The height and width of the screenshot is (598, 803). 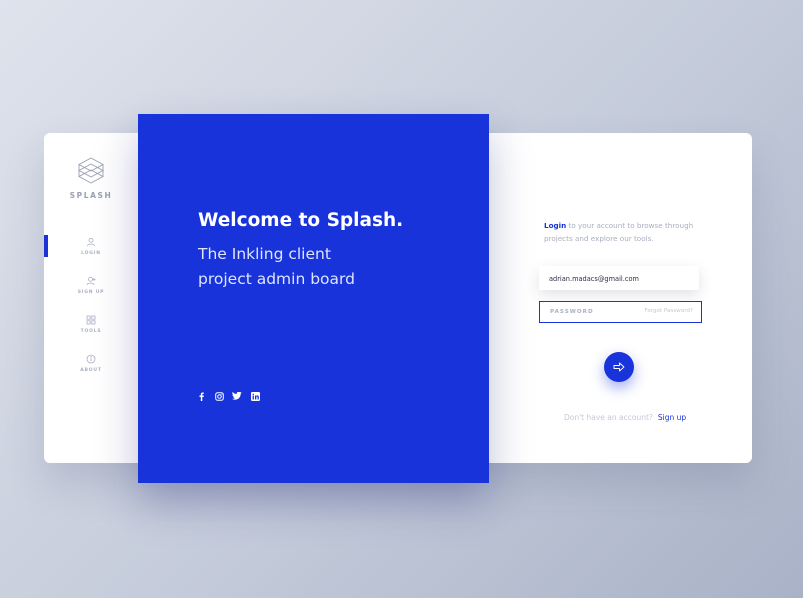 What do you see at coordinates (608, 417) in the screenshot?
I see `signup-prompt-text: Don't have an account?` at bounding box center [608, 417].